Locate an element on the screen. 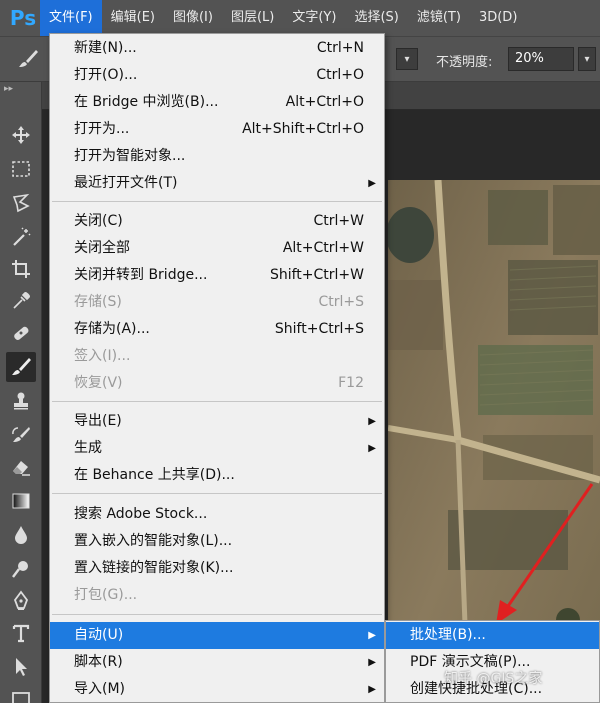 This screenshot has height=703, width=600. menu-item-import: 导入(M) ▶ is located at coordinates (217, 689).